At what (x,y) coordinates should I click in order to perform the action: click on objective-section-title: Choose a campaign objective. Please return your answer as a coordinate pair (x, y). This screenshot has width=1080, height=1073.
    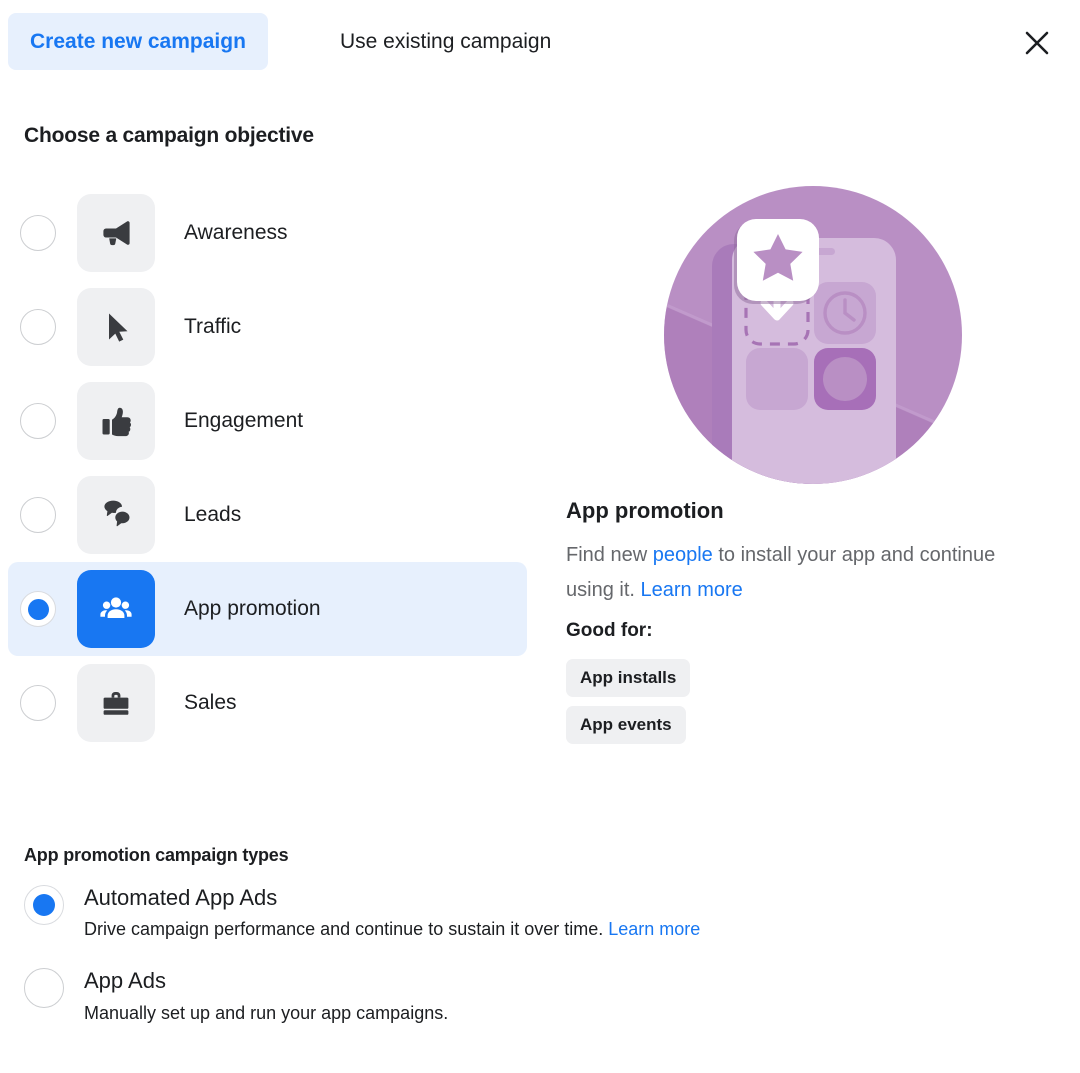
    Looking at the image, I should click on (169, 135).